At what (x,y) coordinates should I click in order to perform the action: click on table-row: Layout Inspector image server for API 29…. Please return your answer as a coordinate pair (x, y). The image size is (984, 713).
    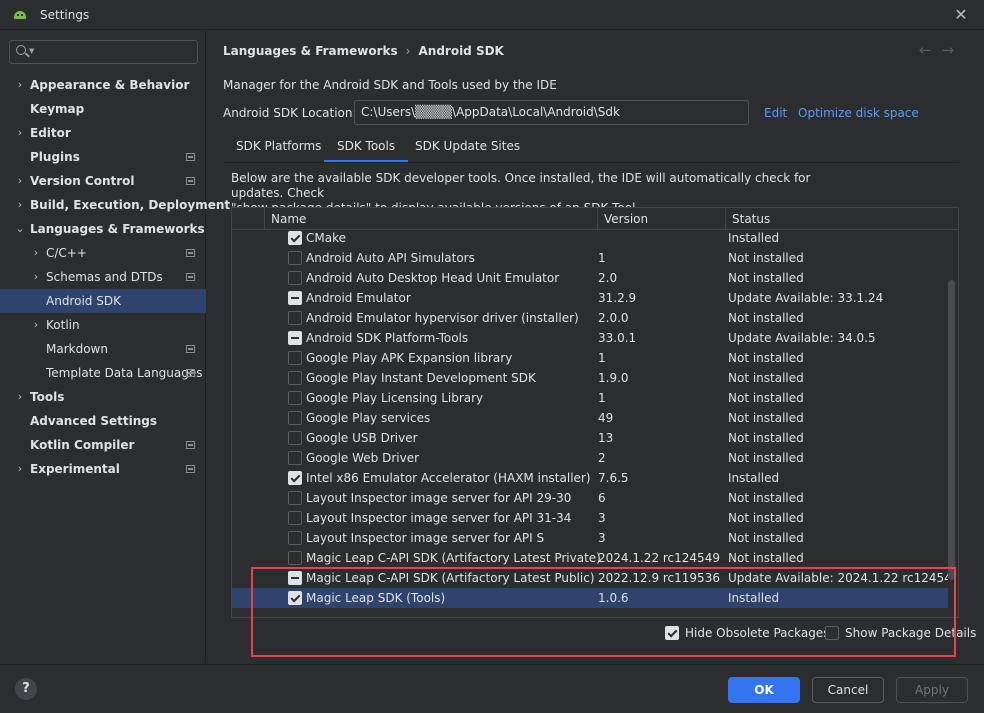
    Looking at the image, I should click on (590, 498).